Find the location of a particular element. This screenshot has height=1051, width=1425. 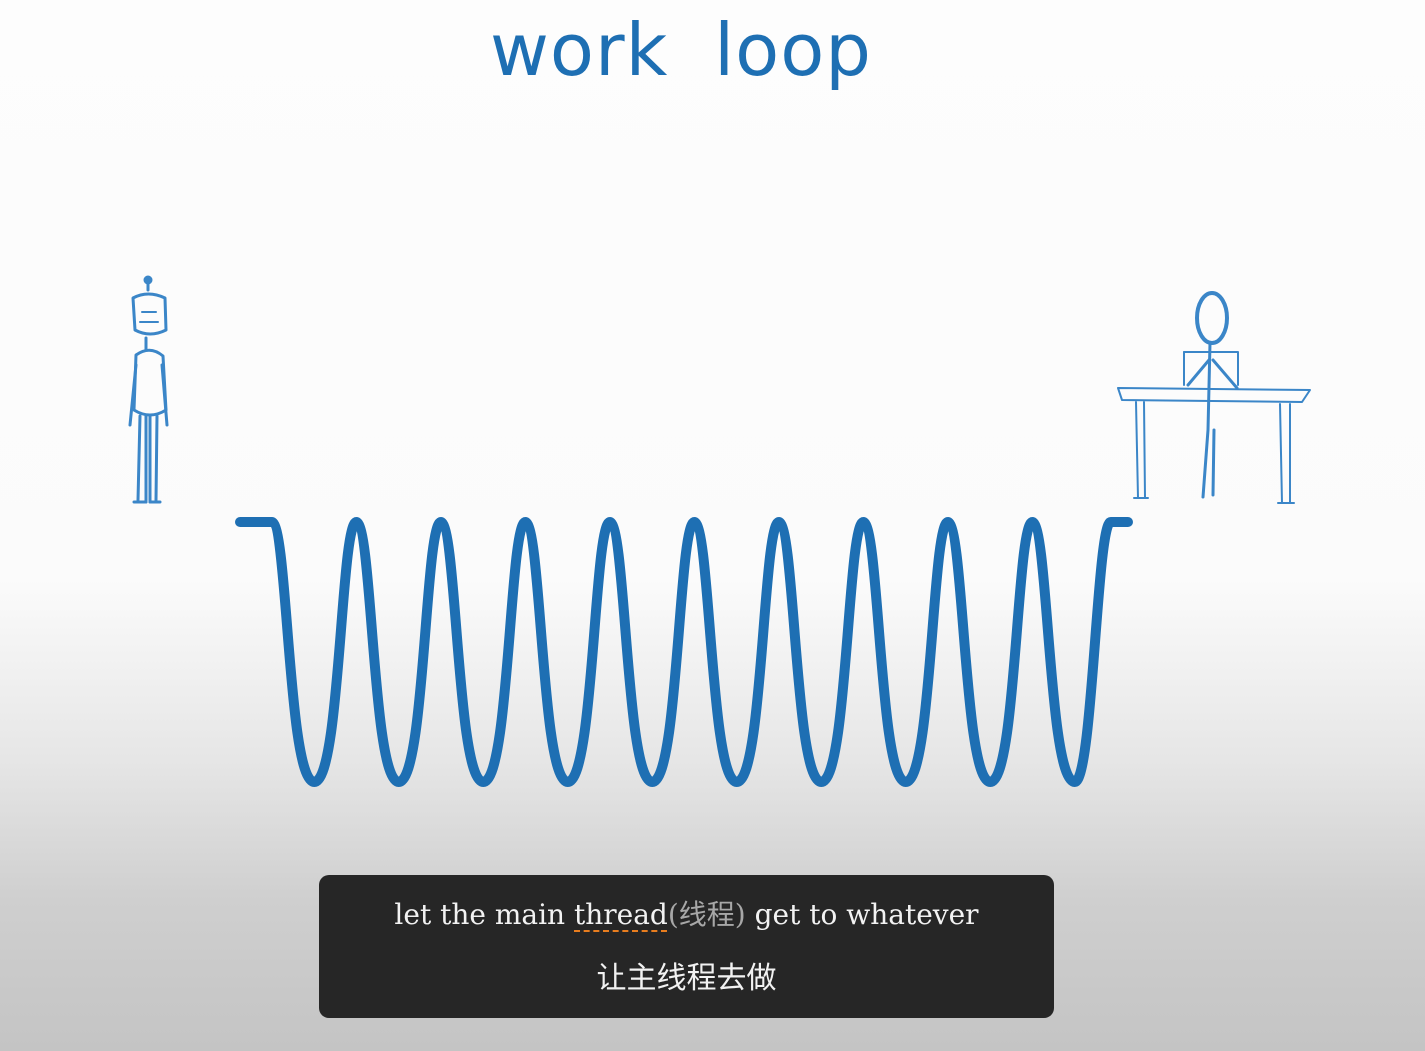

subtitle-chinese: 让主线程去做 is located at coordinates (686, 978).